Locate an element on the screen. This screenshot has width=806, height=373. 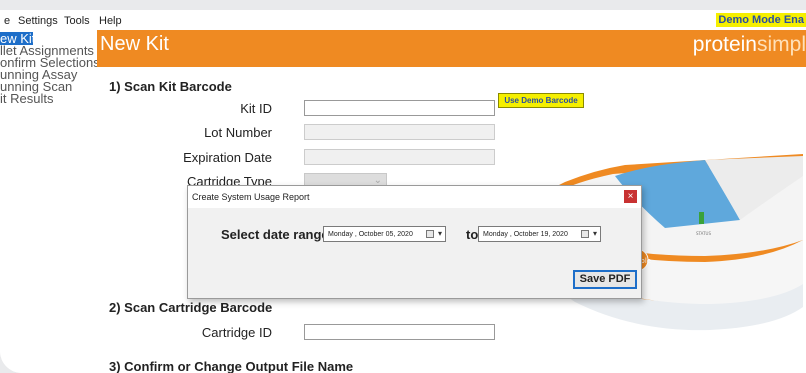
save-pdf-button: Save PDF is located at coordinates (605, 279).